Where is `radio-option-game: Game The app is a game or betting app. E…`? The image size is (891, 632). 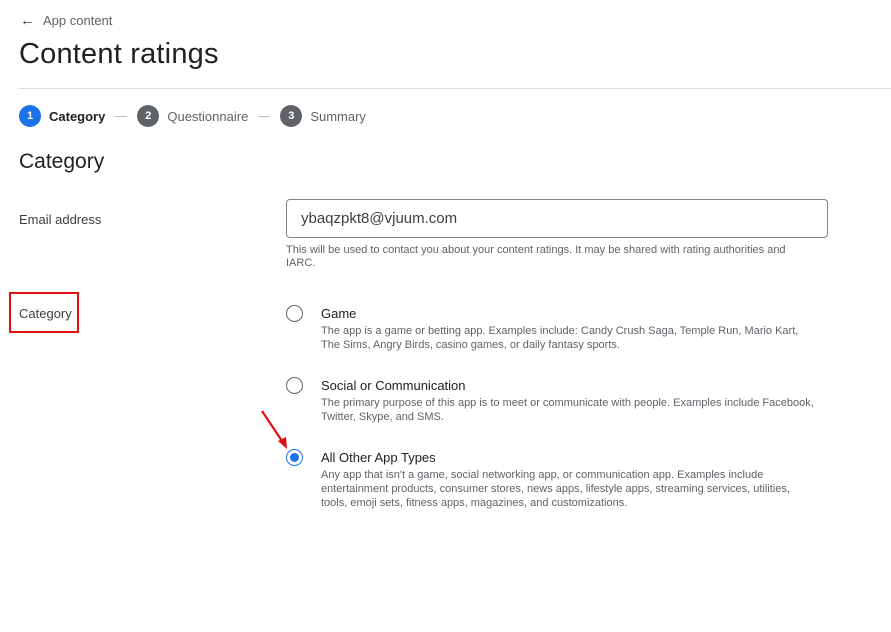 radio-option-game: Game The app is a game or betting app. E… is located at coordinates (551, 328).